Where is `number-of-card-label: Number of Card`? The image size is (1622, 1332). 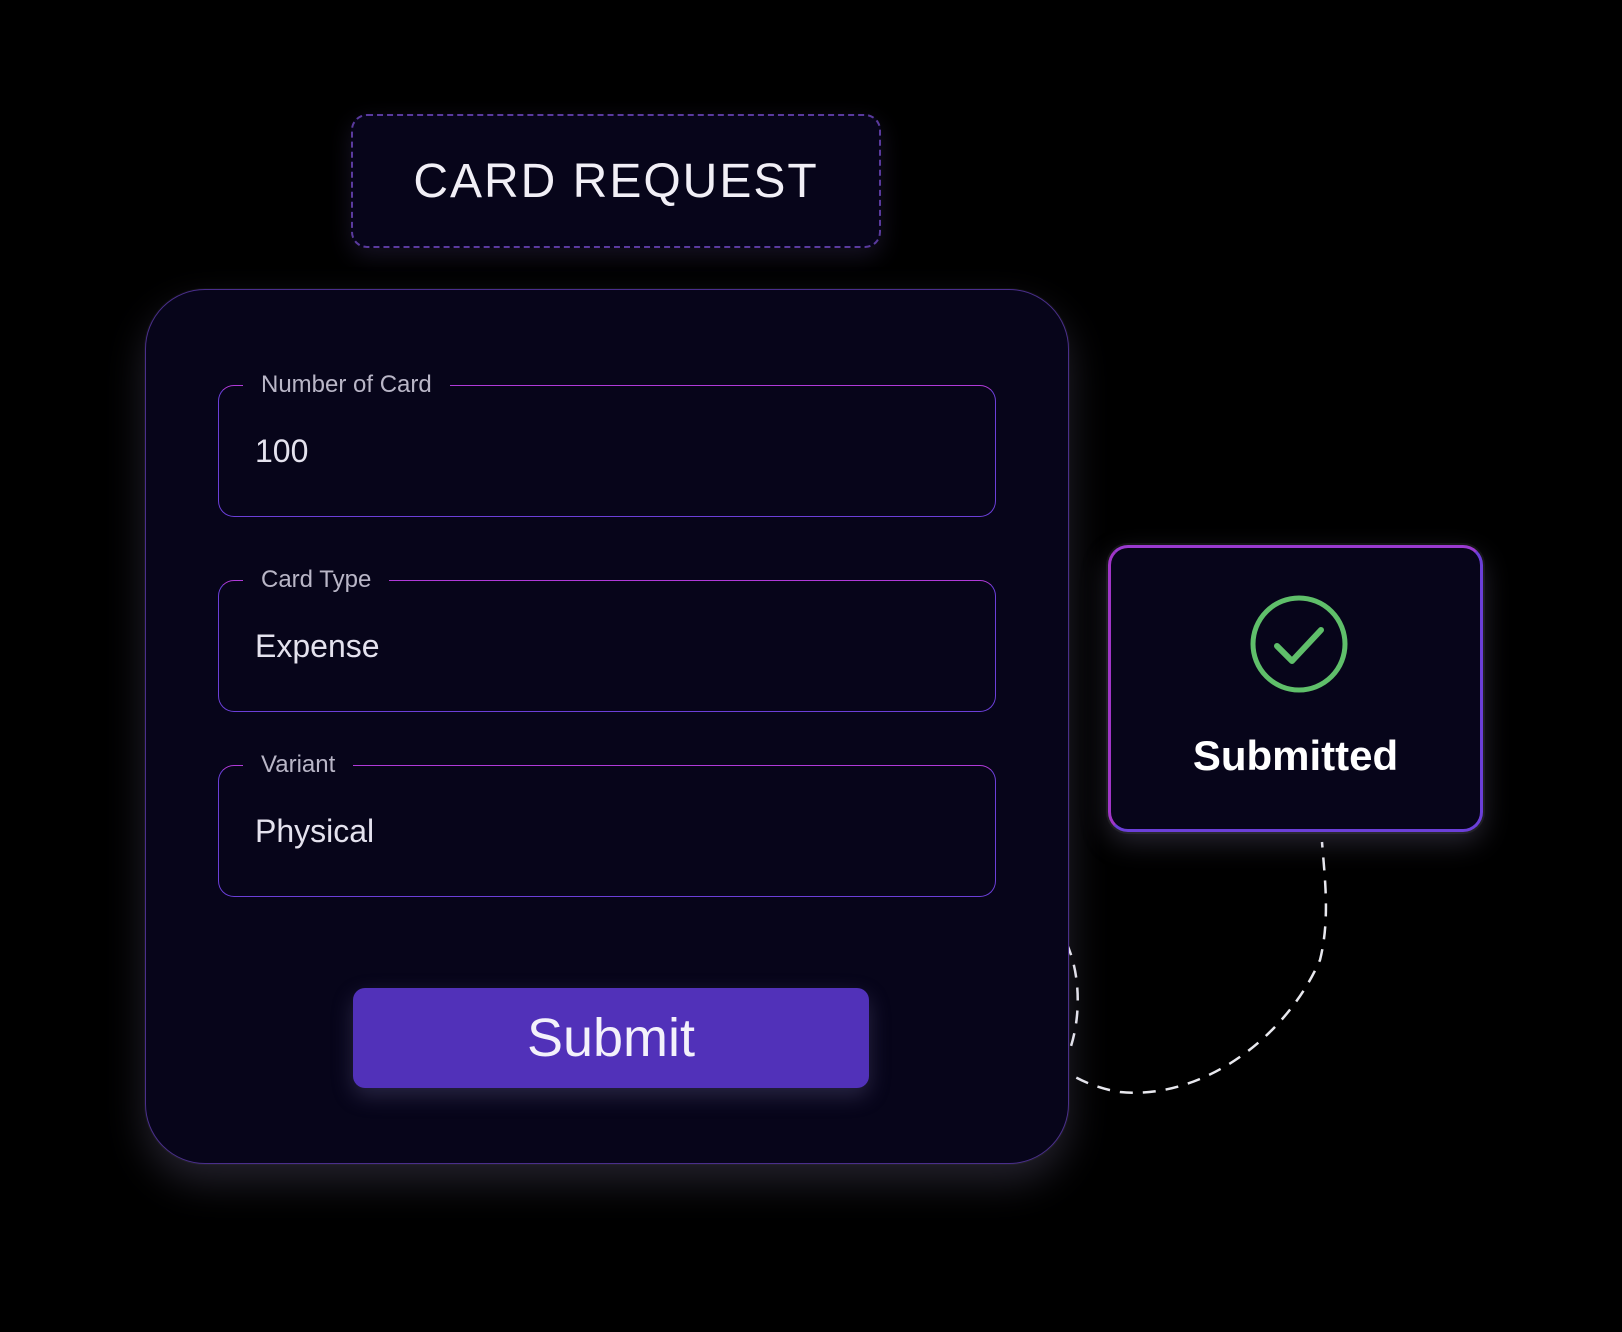 number-of-card-label: Number of Card is located at coordinates (346, 385).